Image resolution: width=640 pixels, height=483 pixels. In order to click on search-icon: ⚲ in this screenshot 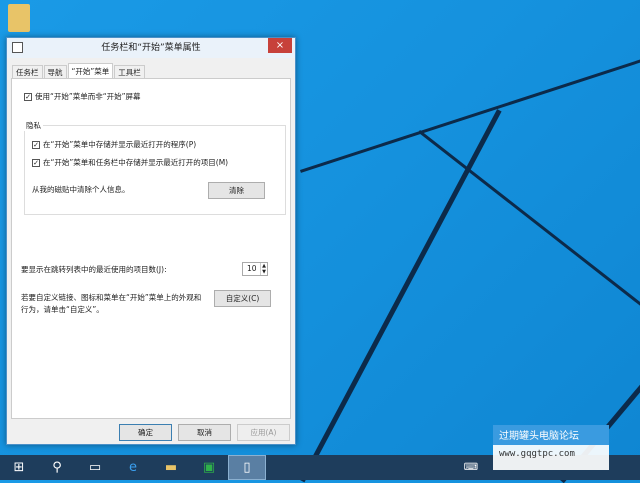, I will do `click(57, 467)`.